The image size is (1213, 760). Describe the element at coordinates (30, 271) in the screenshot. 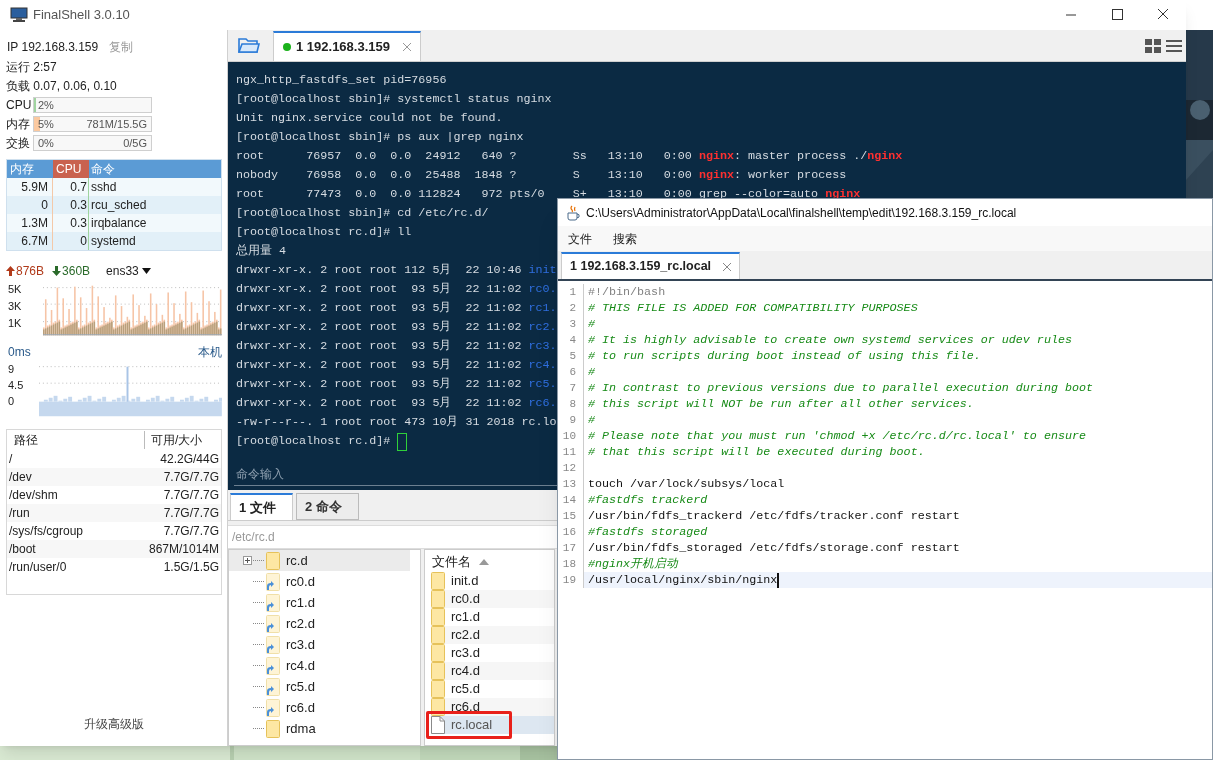

I see `upload-rate: 876B` at that location.